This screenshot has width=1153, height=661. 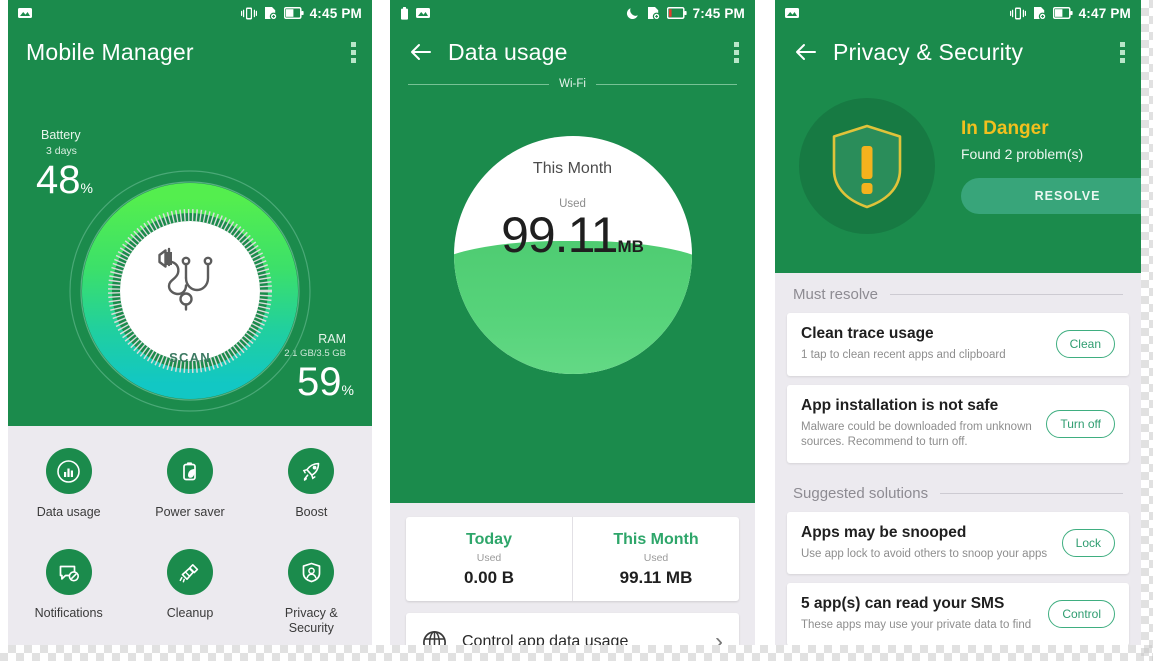 What do you see at coordinates (1085, 344) in the screenshot?
I see `item-action-button: Clean` at bounding box center [1085, 344].